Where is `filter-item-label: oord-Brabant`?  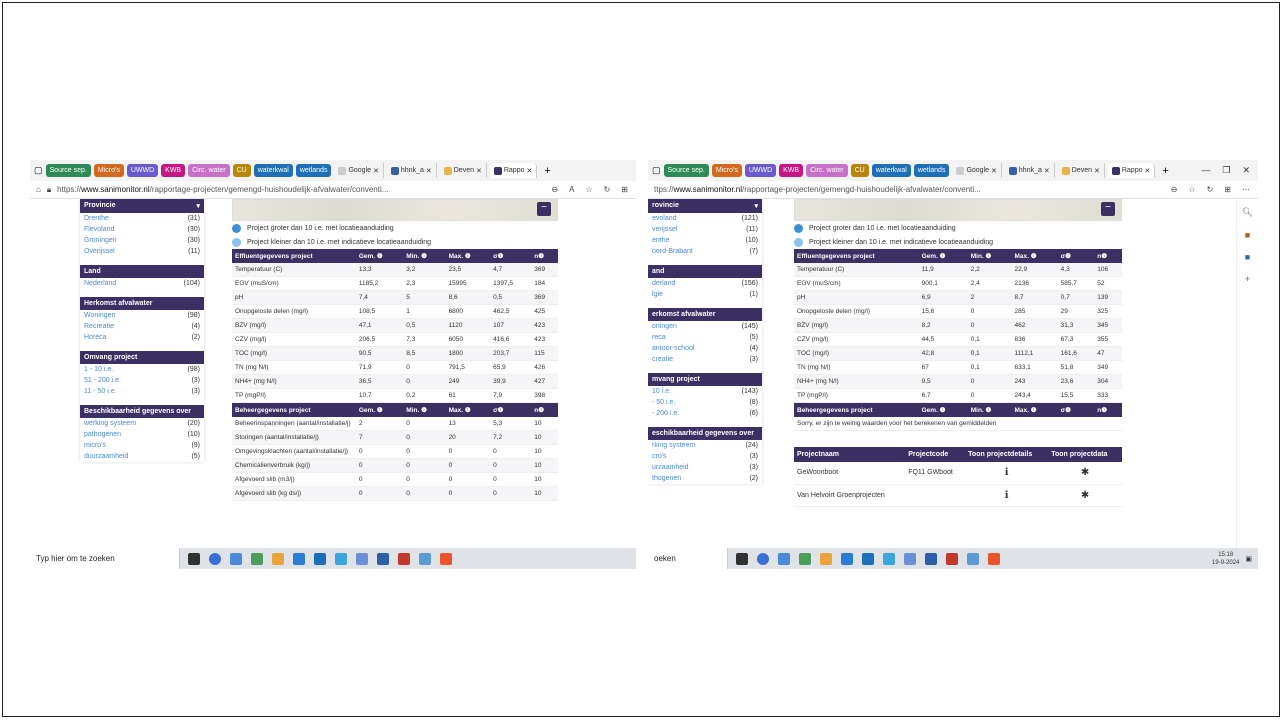
filter-item-label: oord-Brabant is located at coordinates (672, 251).